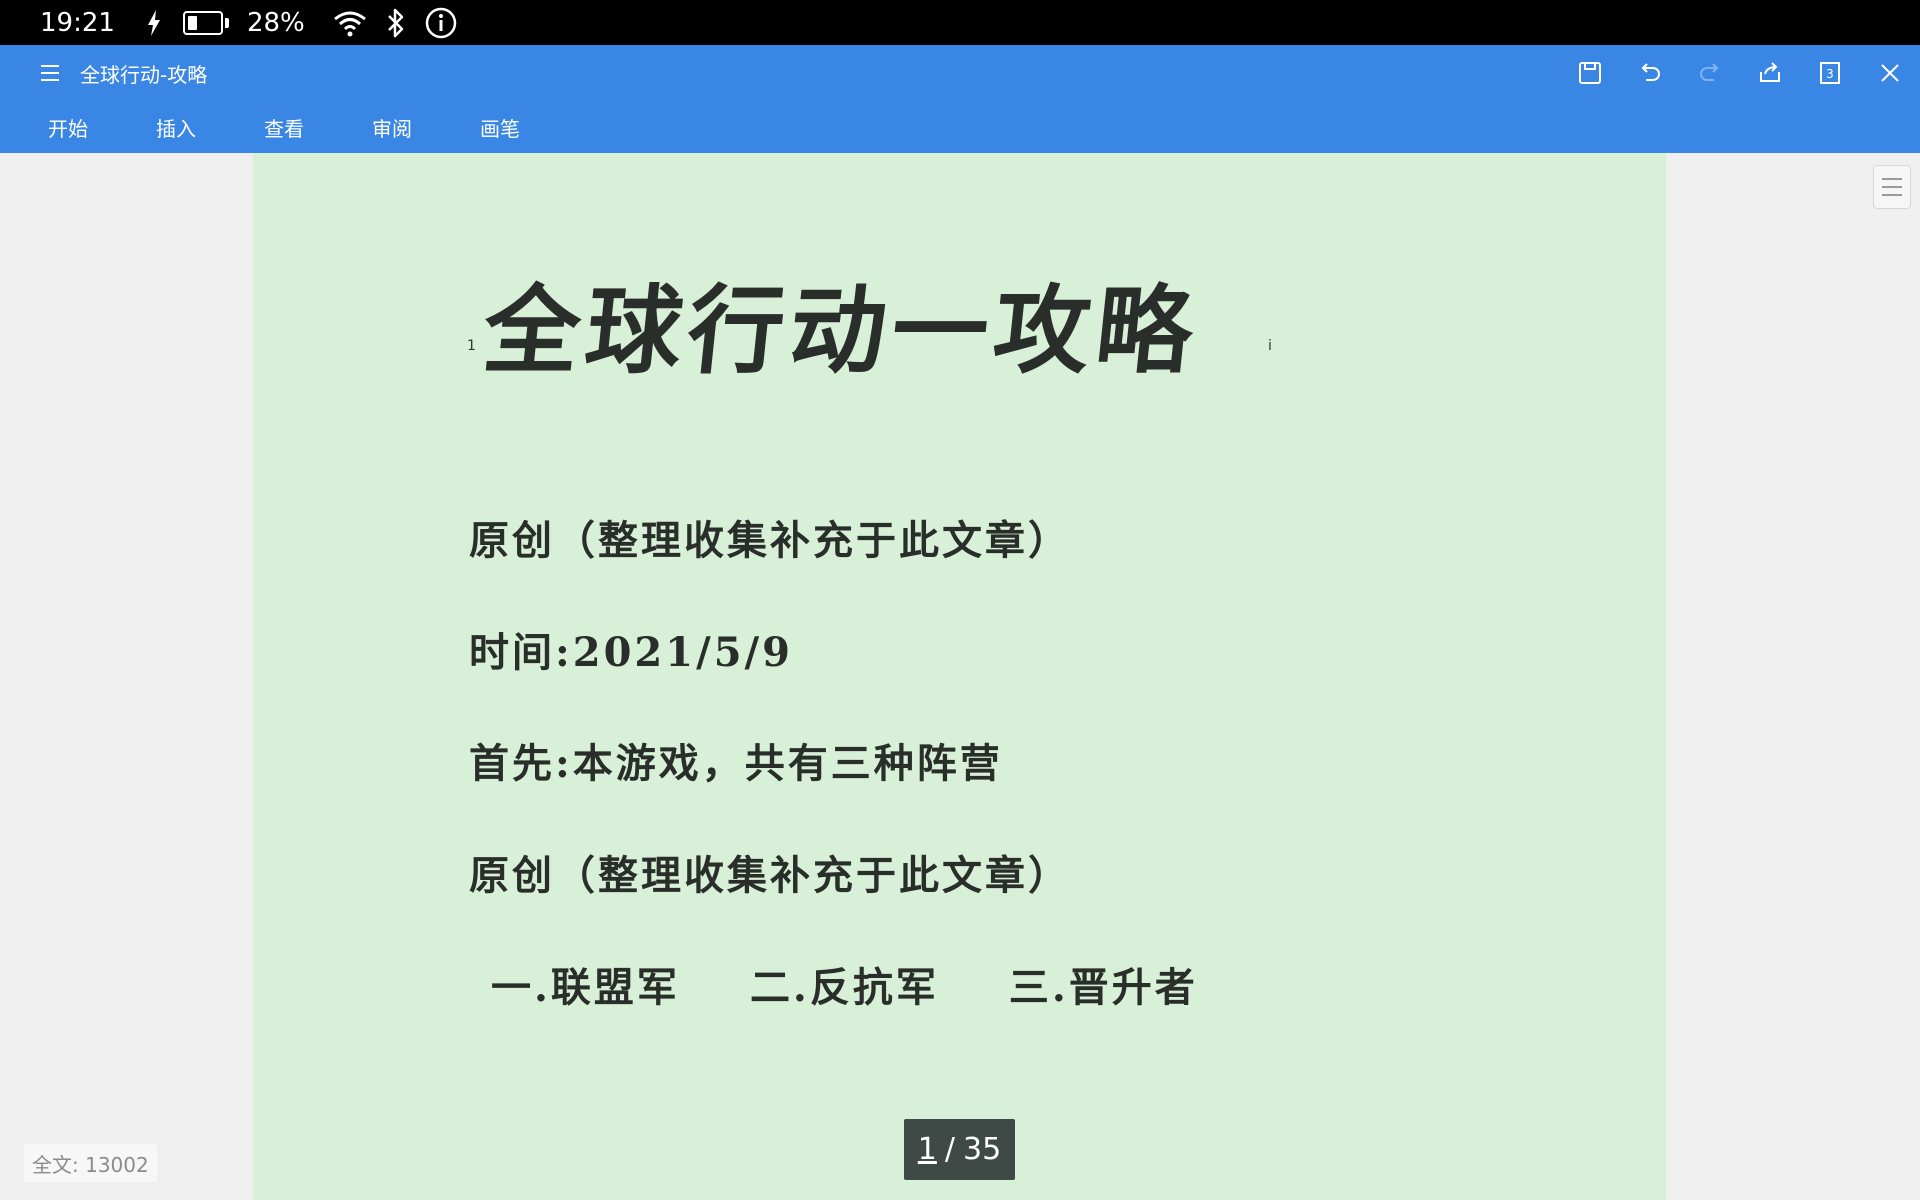  I want to click on tab-review: 审阅, so click(392, 127).